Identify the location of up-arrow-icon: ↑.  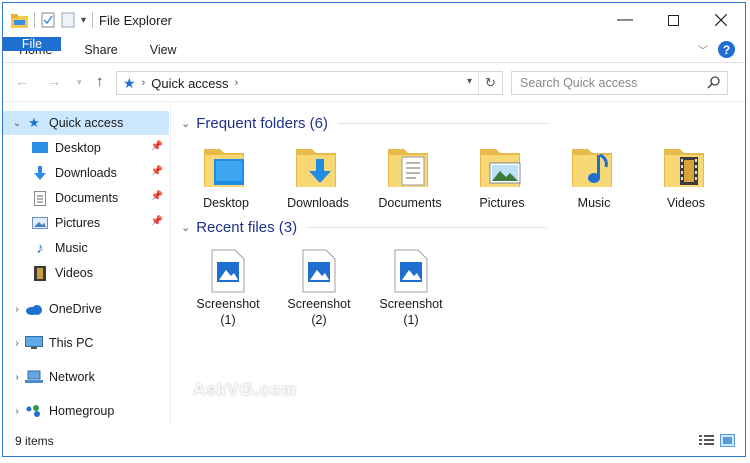
(100, 81).